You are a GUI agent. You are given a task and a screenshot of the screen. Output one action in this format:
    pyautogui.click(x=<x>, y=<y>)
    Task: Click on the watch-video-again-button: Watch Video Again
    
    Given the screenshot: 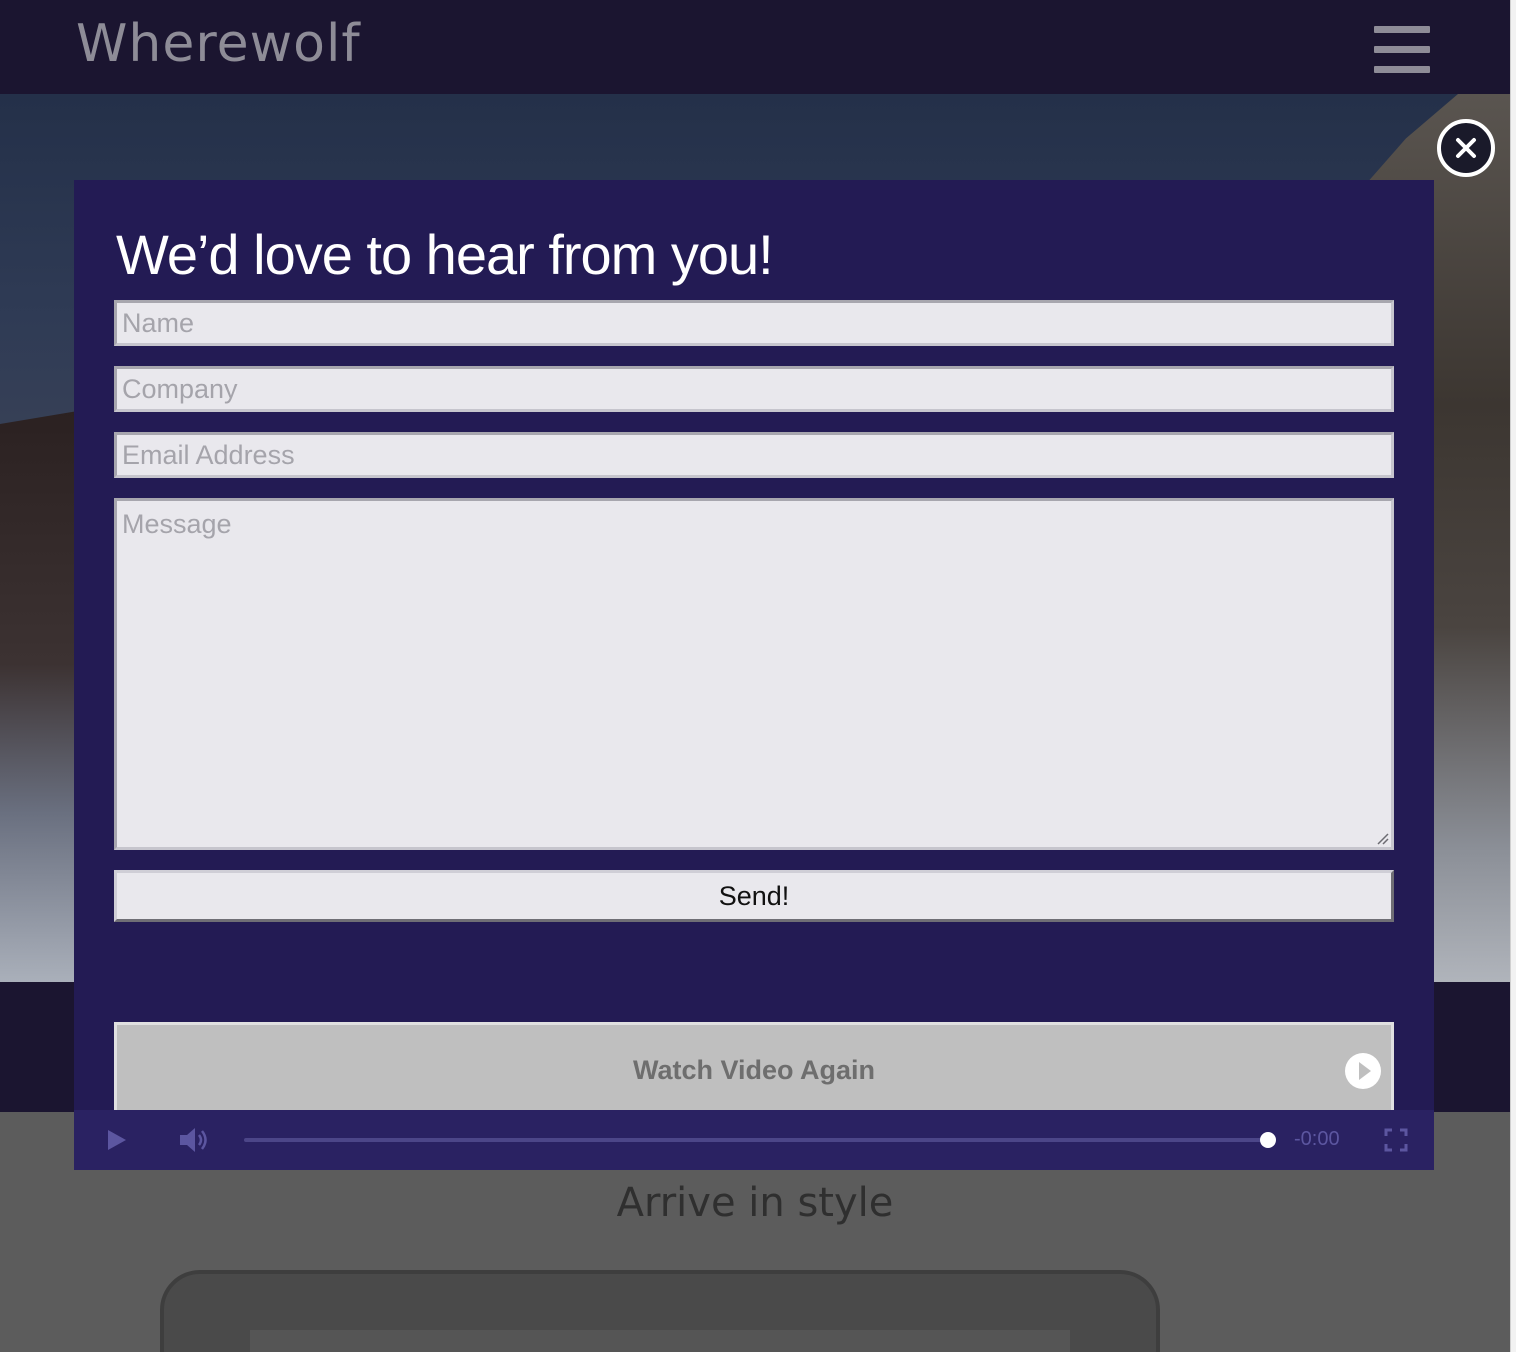 What is the action you would take?
    pyautogui.click(x=754, y=1070)
    